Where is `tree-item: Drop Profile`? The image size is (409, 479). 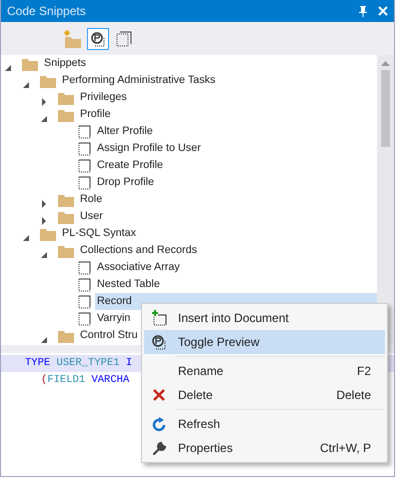
tree-item: Drop Profile is located at coordinates (125, 182).